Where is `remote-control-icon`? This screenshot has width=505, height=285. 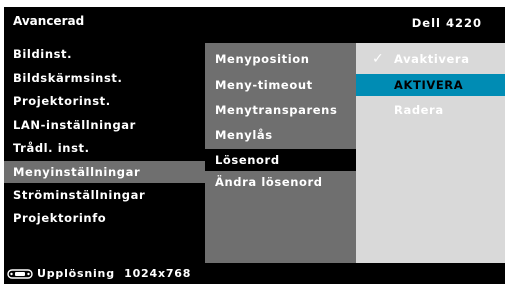
remote-control-icon is located at coordinates (20, 274).